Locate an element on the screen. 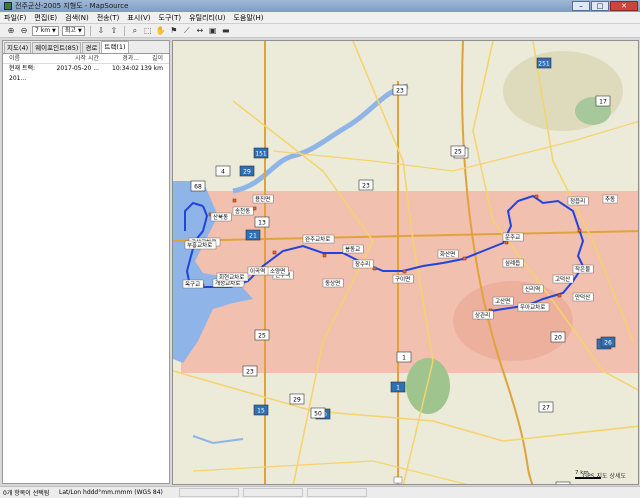 The image size is (640, 498). label-text: 운주교 is located at coordinates (512, 237).